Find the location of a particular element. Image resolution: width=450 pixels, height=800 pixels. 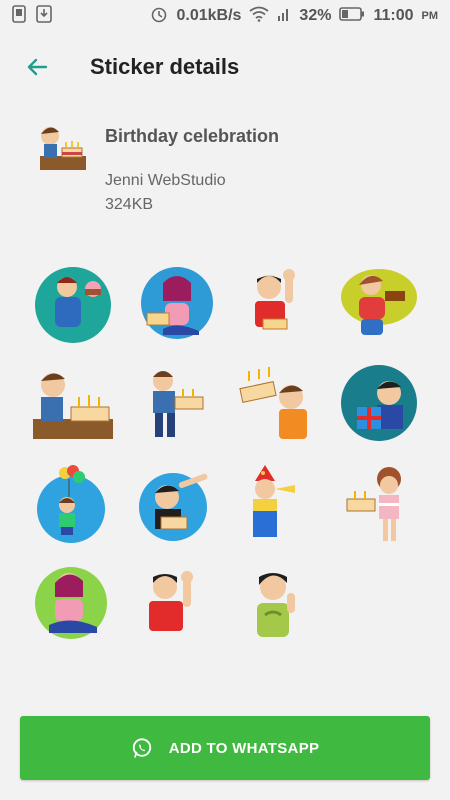

woman-with-cake-sticker is located at coordinates (379, 302).